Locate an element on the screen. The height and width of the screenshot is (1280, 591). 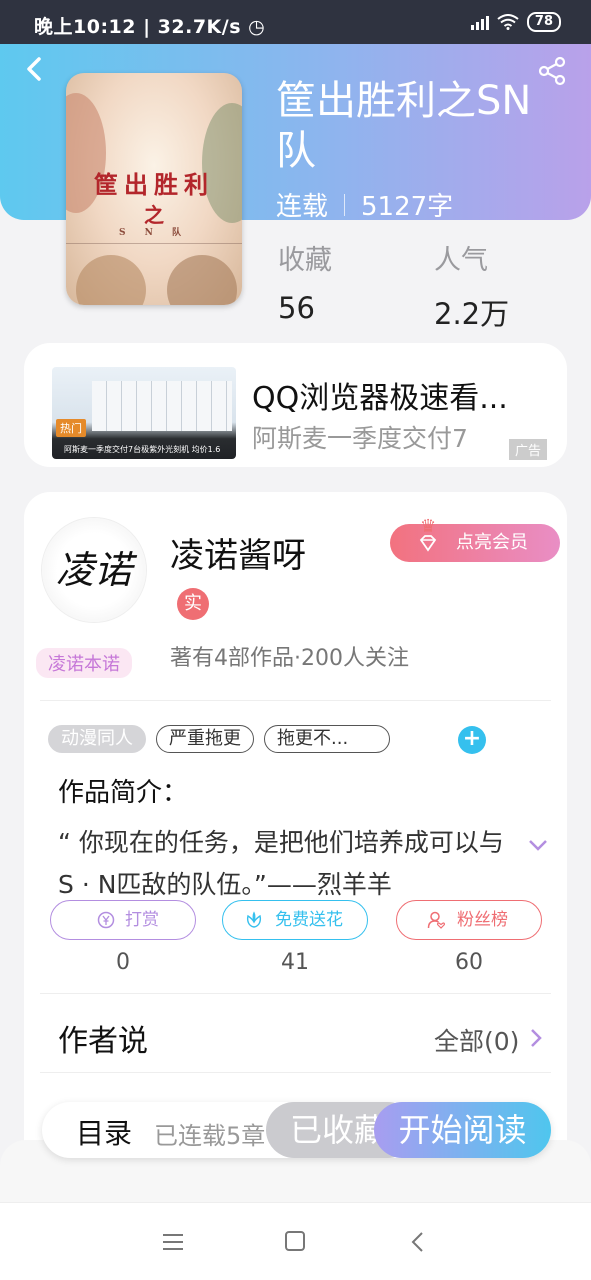
book-meta: 连载 5127字 is located at coordinates (364, 204).